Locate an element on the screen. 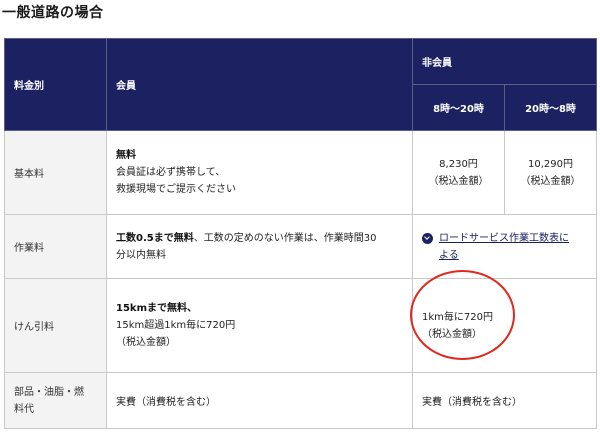 Image resolution: width=600 pixels, height=432 pixels. work-member-note2: 分以内無料 is located at coordinates (141, 255).